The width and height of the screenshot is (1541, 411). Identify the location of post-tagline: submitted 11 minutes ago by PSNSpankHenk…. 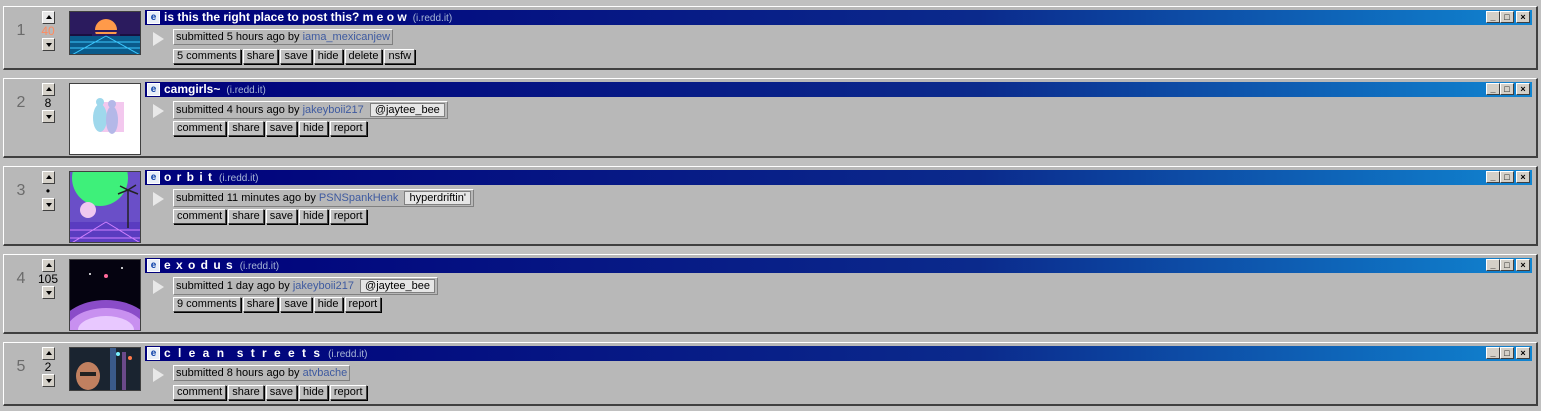
(323, 198).